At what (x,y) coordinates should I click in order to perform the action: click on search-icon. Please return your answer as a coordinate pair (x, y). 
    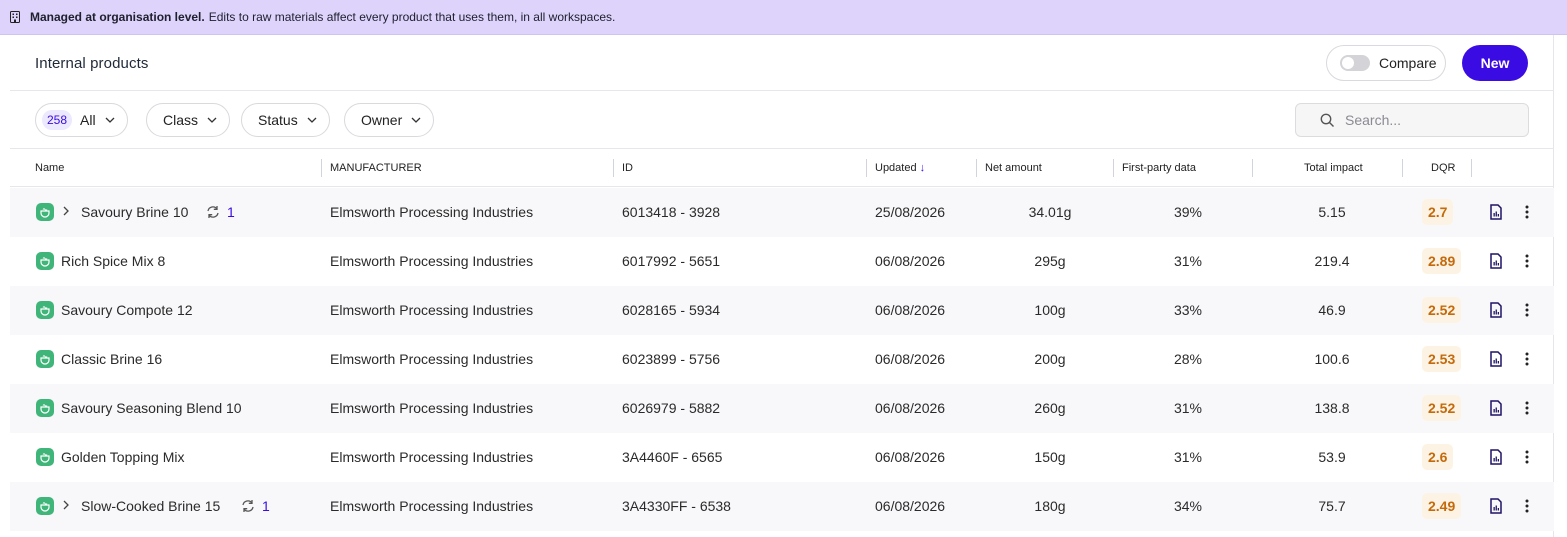
    Looking at the image, I should click on (1327, 120).